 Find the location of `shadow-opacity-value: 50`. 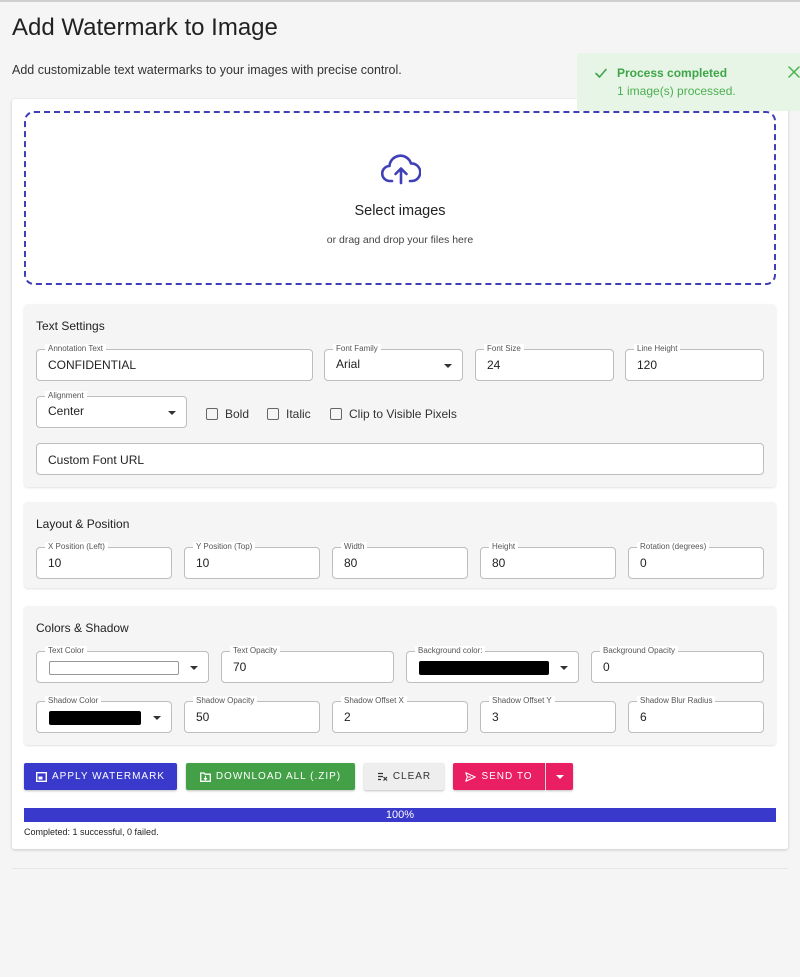

shadow-opacity-value: 50 is located at coordinates (203, 717).